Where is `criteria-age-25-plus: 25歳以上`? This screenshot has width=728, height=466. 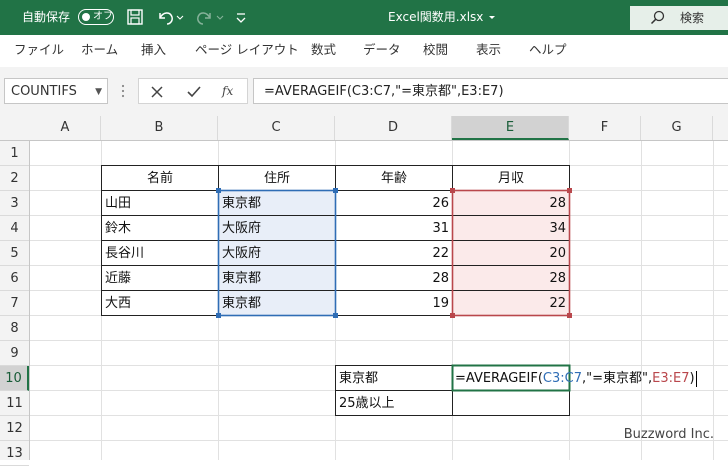 criteria-age-25-plus: 25歳以上 is located at coordinates (394, 403).